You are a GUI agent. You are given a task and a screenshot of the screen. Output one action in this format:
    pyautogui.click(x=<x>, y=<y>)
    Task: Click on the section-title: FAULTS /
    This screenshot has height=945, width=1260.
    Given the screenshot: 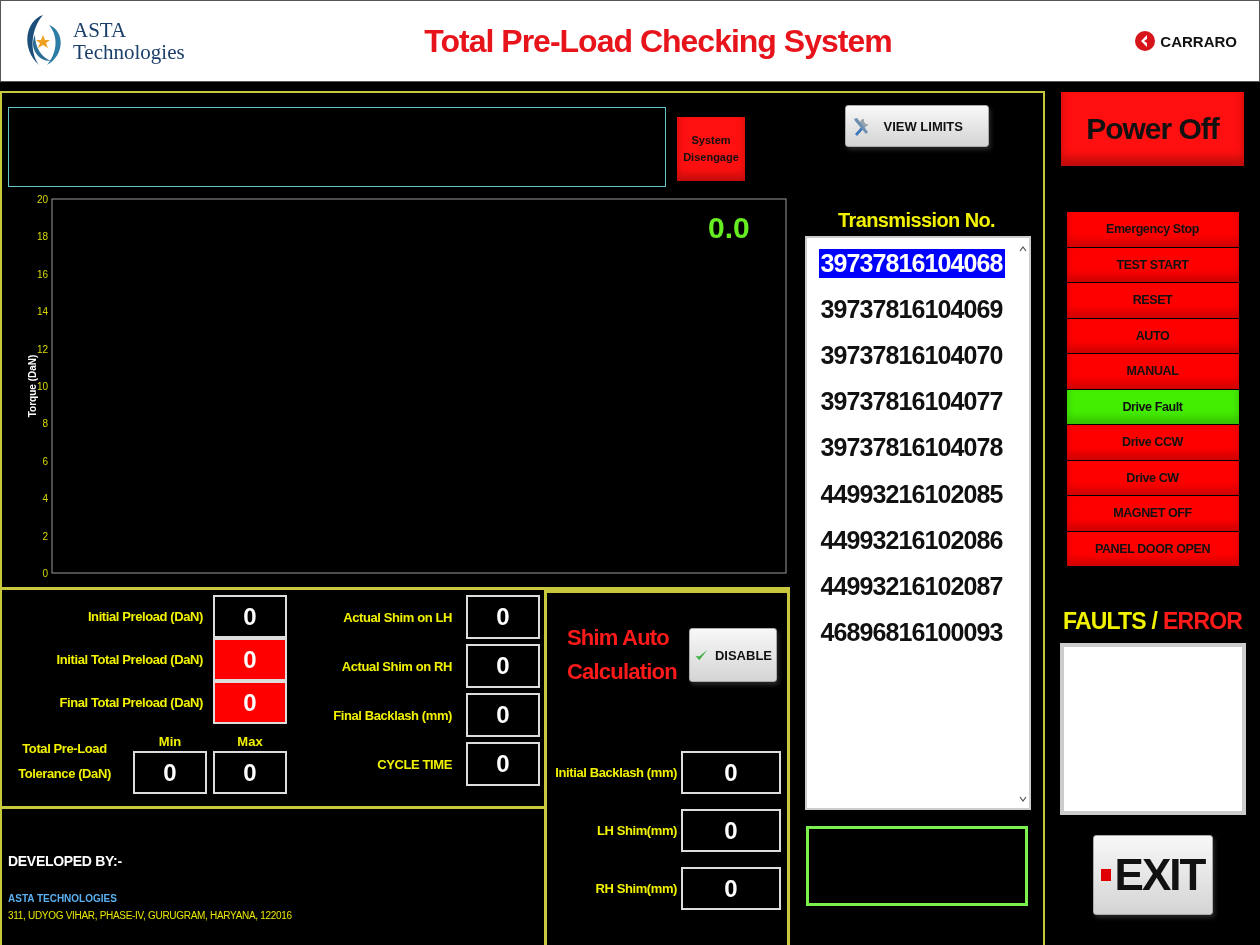 What is the action you would take?
    pyautogui.click(x=1110, y=621)
    